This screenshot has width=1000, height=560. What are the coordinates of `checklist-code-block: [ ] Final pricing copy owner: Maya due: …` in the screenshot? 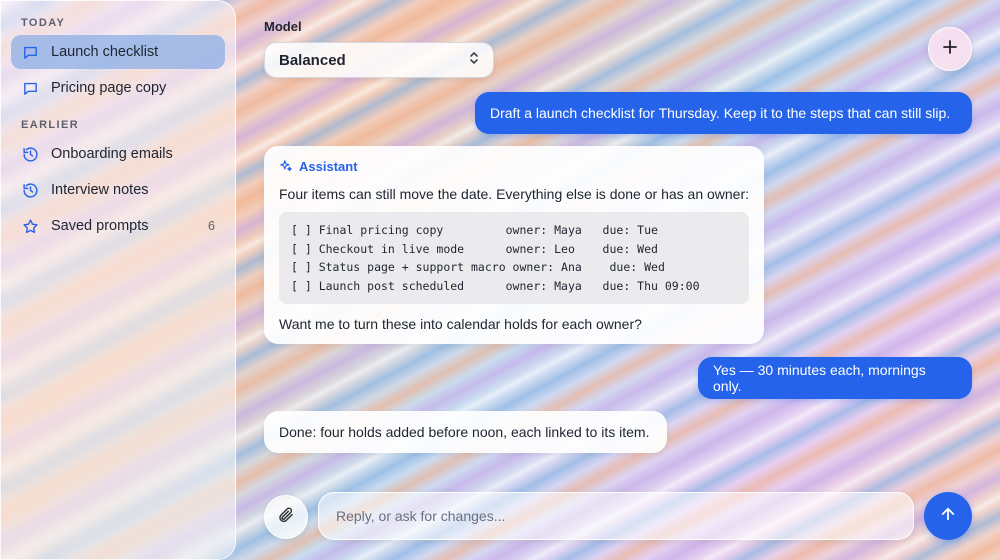 It's located at (514, 258).